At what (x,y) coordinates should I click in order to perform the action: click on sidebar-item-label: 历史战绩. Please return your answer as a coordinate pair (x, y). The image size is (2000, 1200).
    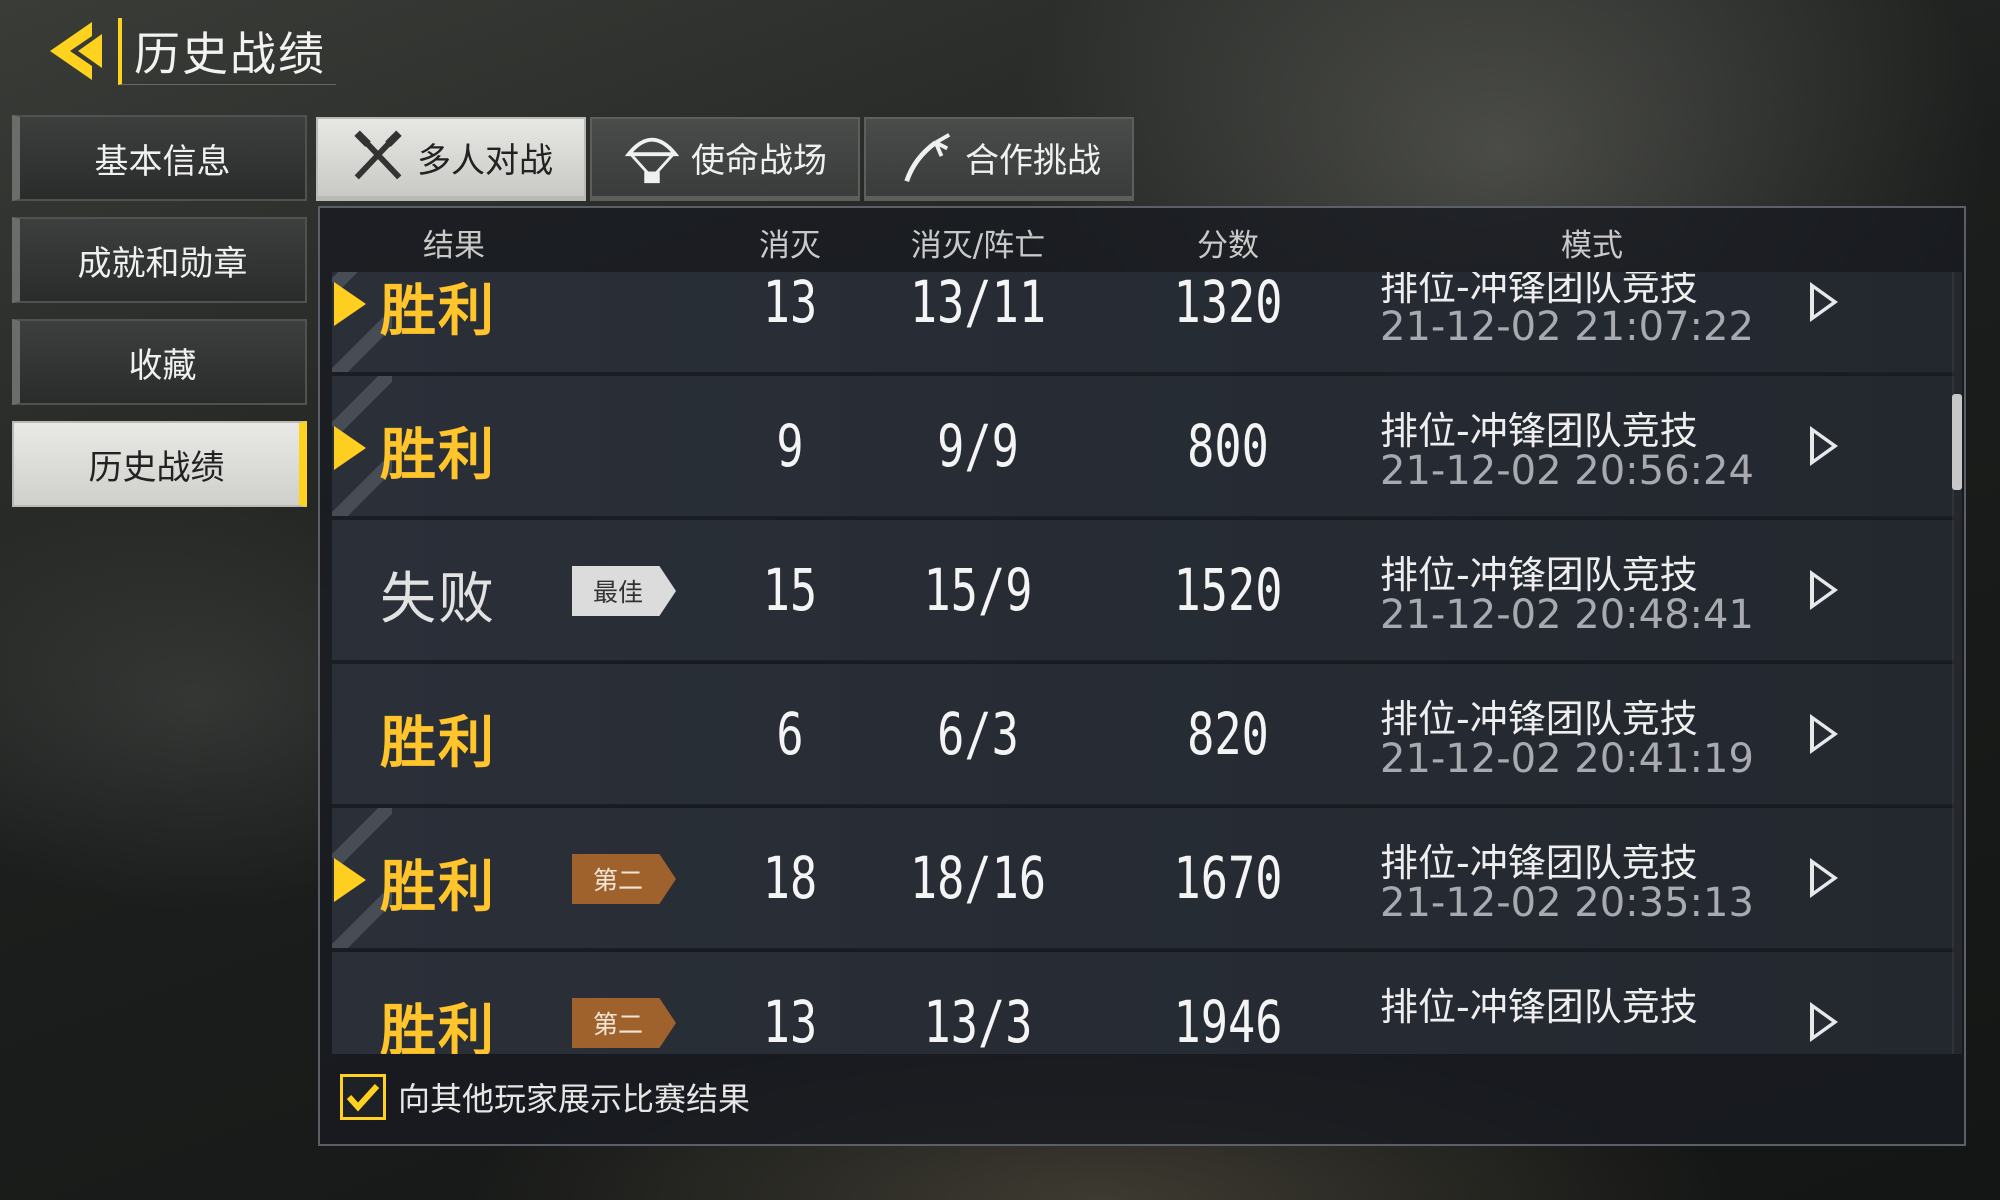
    Looking at the image, I should click on (156, 467).